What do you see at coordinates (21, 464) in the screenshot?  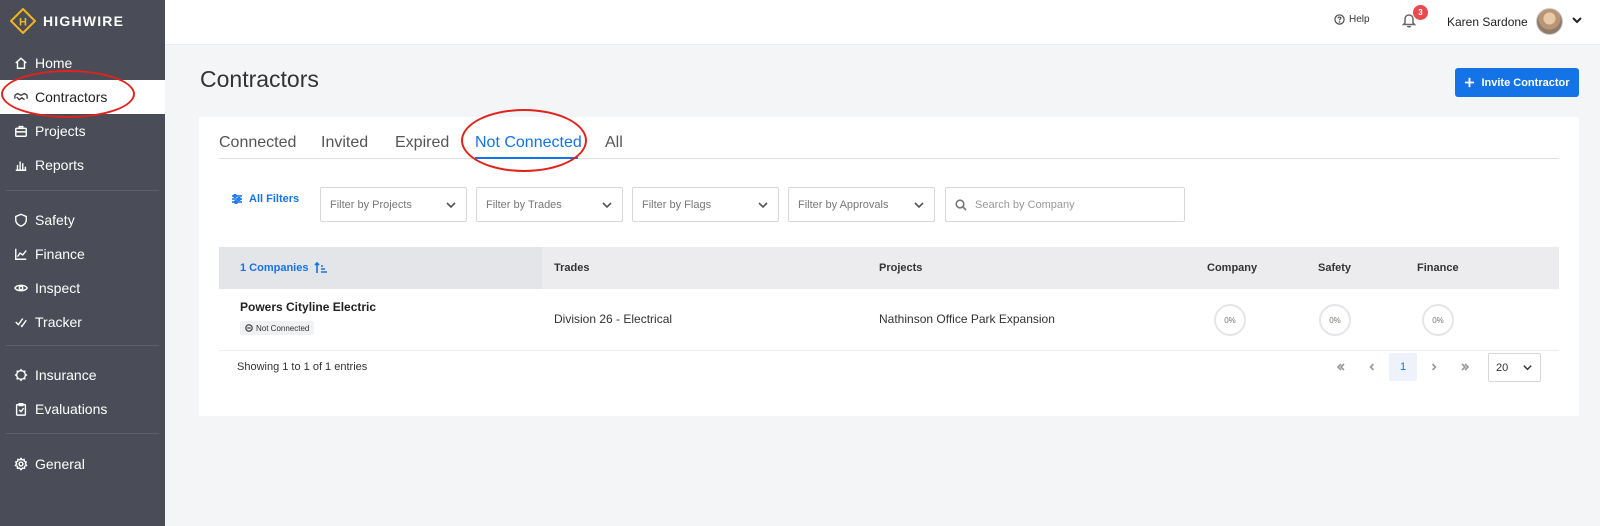 I see `gear-icon` at bounding box center [21, 464].